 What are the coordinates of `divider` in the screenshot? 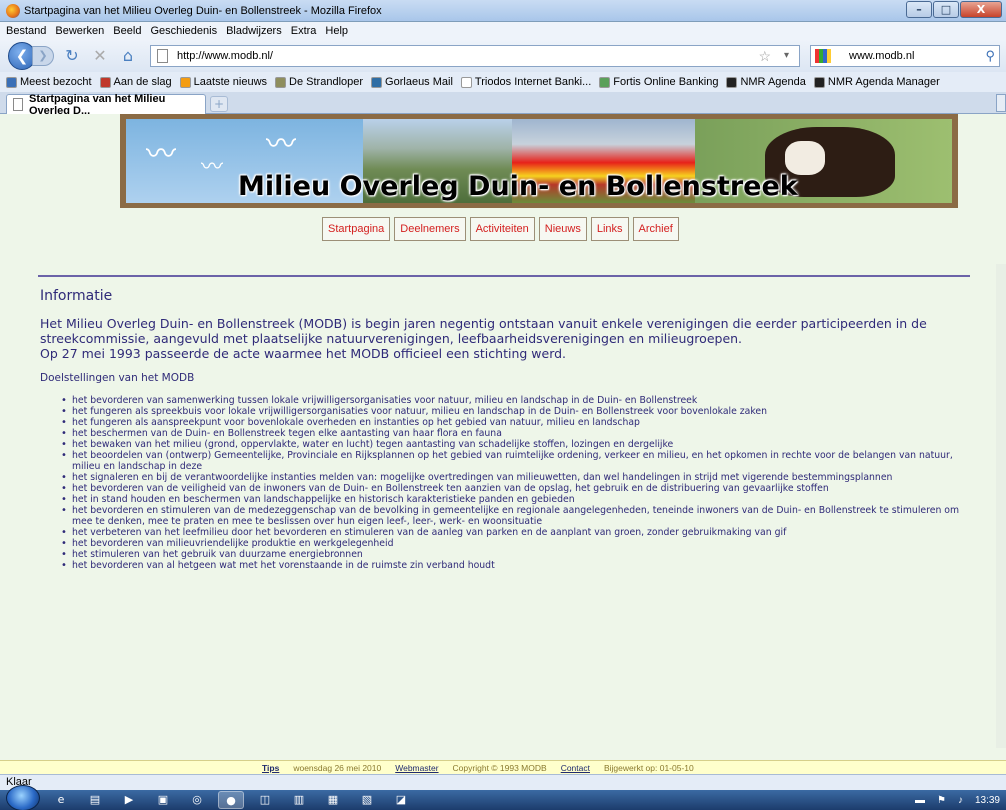 It's located at (504, 276).